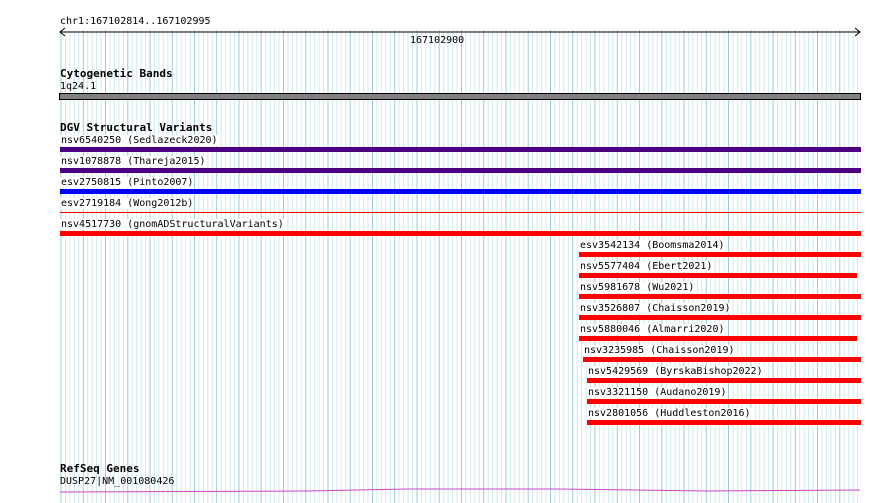 This screenshot has height=503, width=890. What do you see at coordinates (437, 40) in the screenshot?
I see `ruler-tick-label: 167102900` at bounding box center [437, 40].